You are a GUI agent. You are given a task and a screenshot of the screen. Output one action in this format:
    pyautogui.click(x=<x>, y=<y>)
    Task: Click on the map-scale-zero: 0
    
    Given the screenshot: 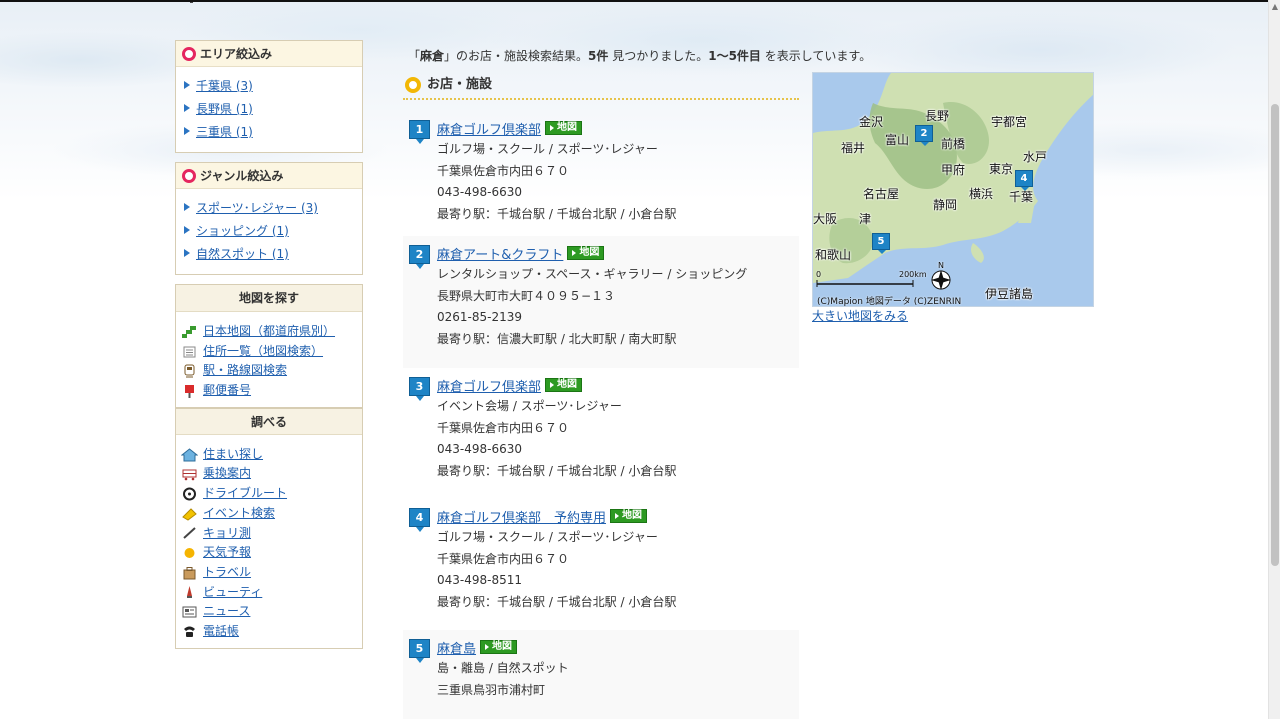 What is the action you would take?
    pyautogui.click(x=819, y=274)
    